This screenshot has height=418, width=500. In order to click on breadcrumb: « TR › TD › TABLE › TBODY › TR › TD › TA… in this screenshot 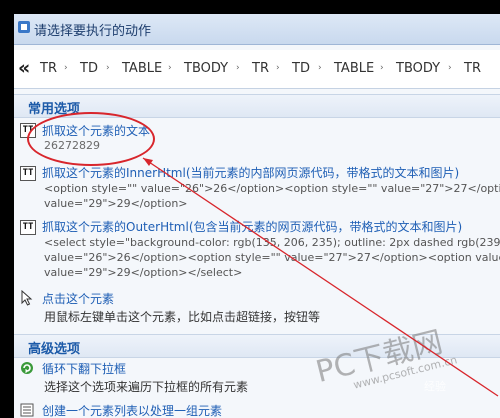, I will do `click(257, 69)`.